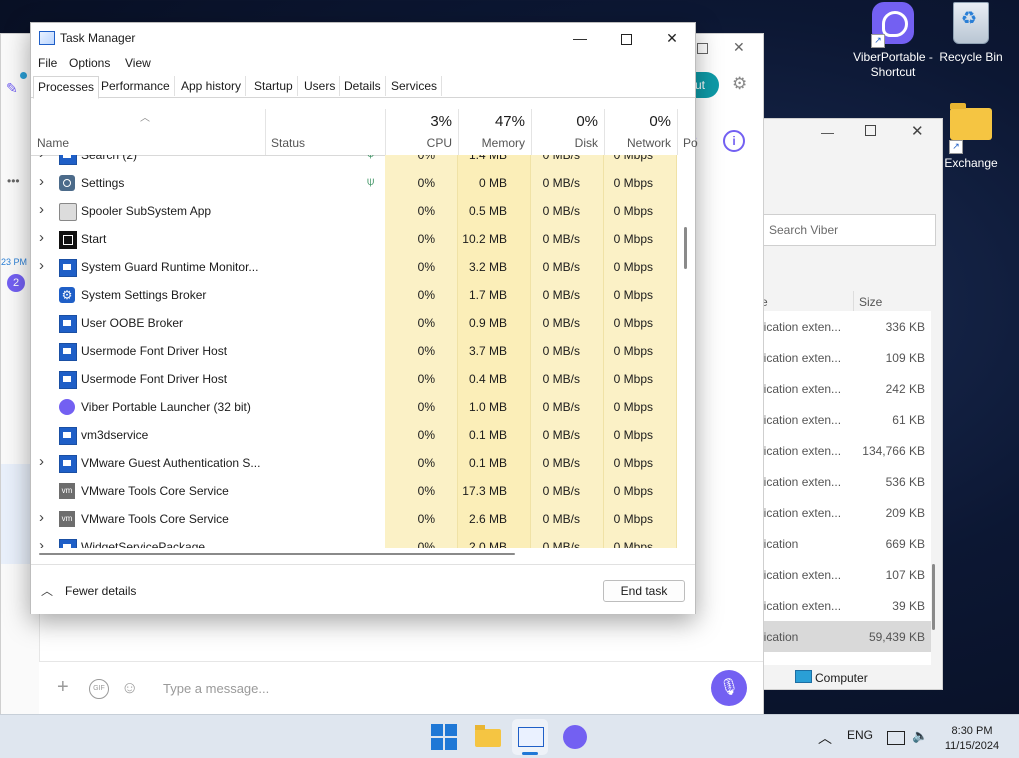  What do you see at coordinates (641, 132) in the screenshot?
I see `column-header-network: 0% Network` at bounding box center [641, 132].